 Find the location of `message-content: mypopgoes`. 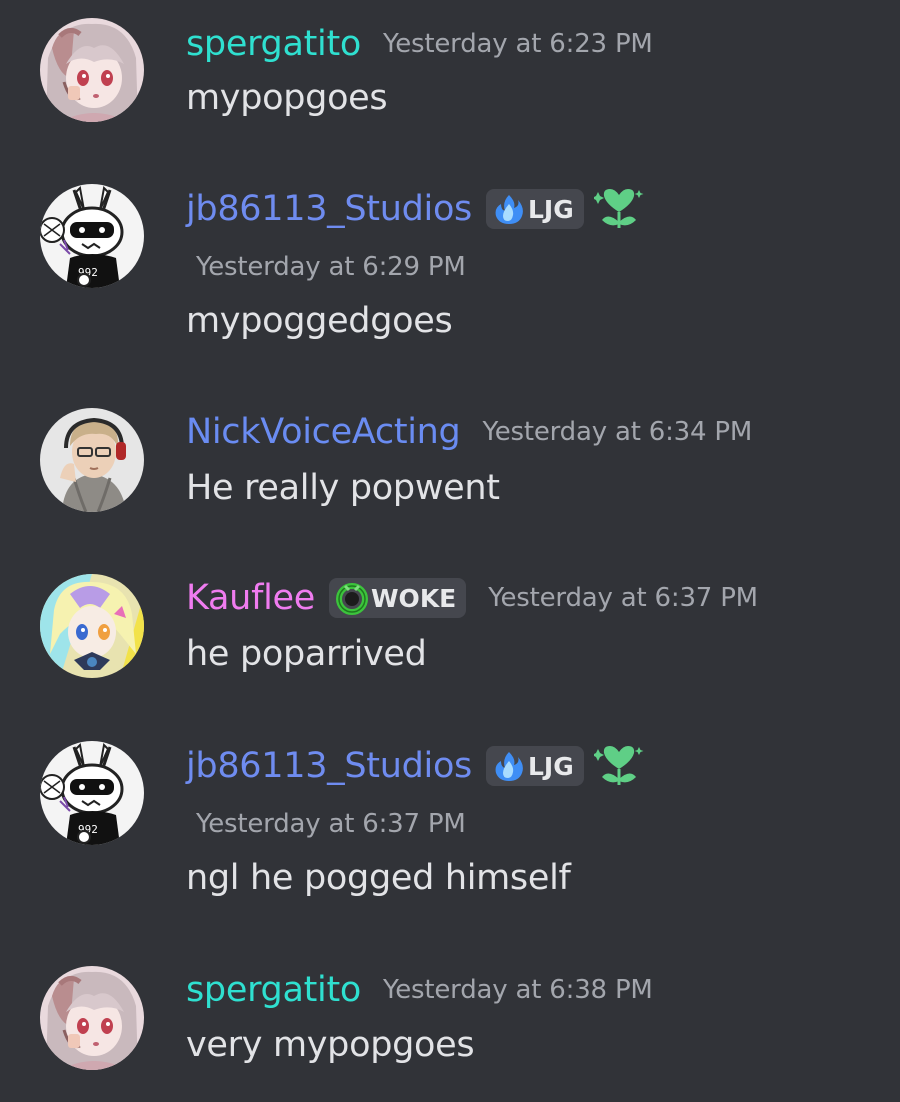

message-content: mypopgoes is located at coordinates (287, 98).